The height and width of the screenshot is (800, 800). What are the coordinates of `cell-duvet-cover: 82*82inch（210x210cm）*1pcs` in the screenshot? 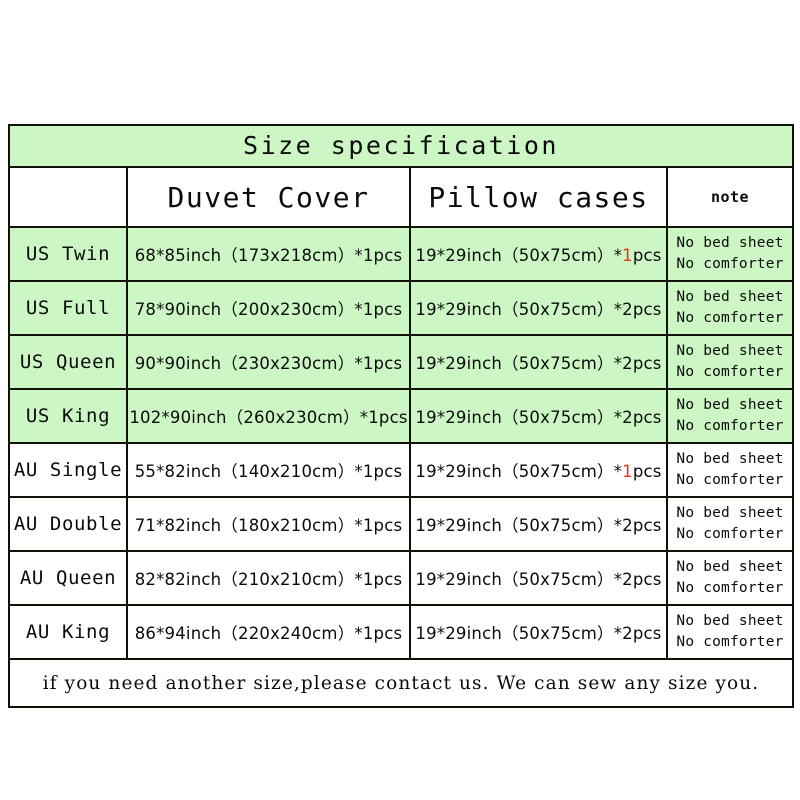 It's located at (268, 578).